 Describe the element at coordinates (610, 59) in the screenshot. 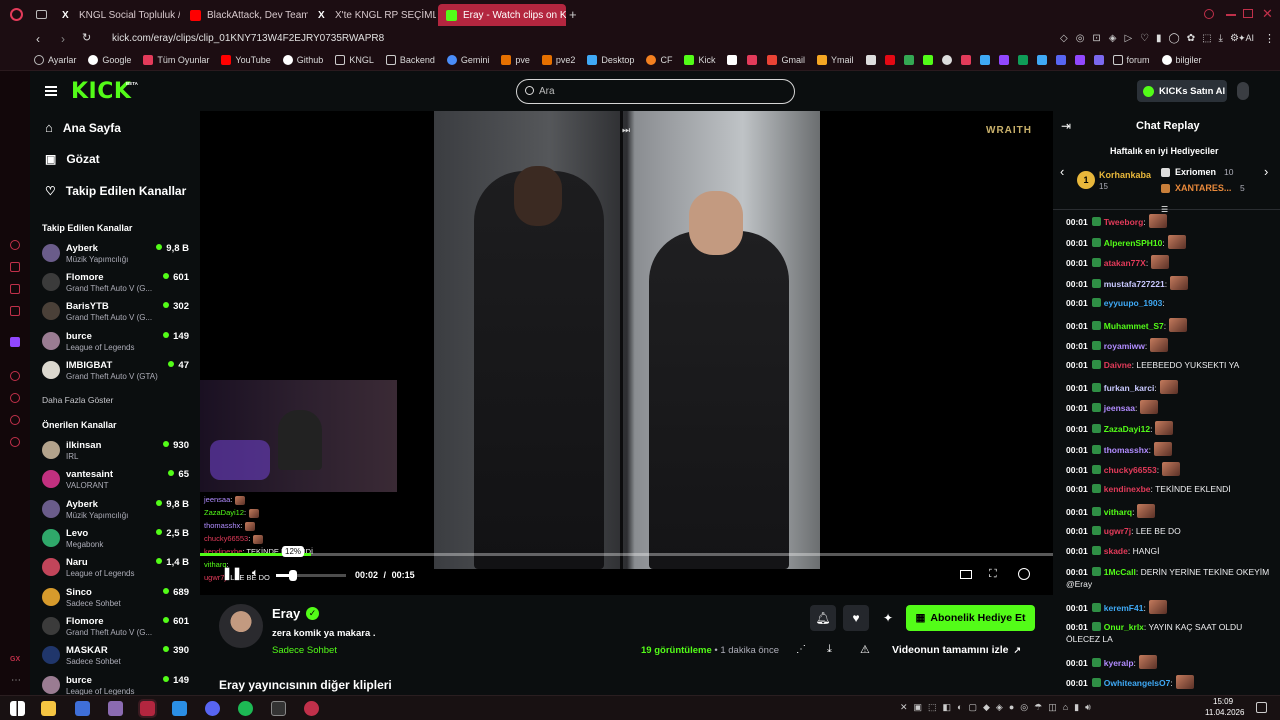

I see `bookmark-desktop: Desktop` at that location.